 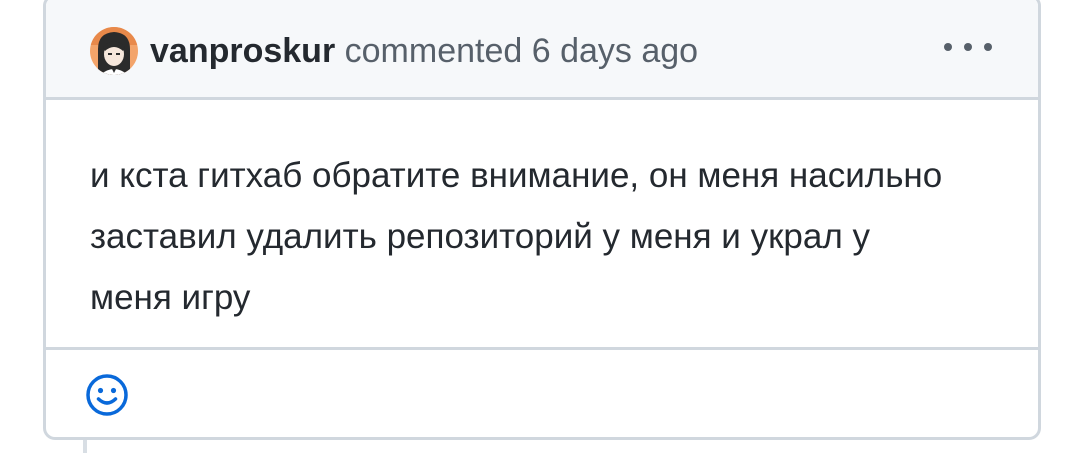 I want to click on avatar, so click(x=114, y=51).